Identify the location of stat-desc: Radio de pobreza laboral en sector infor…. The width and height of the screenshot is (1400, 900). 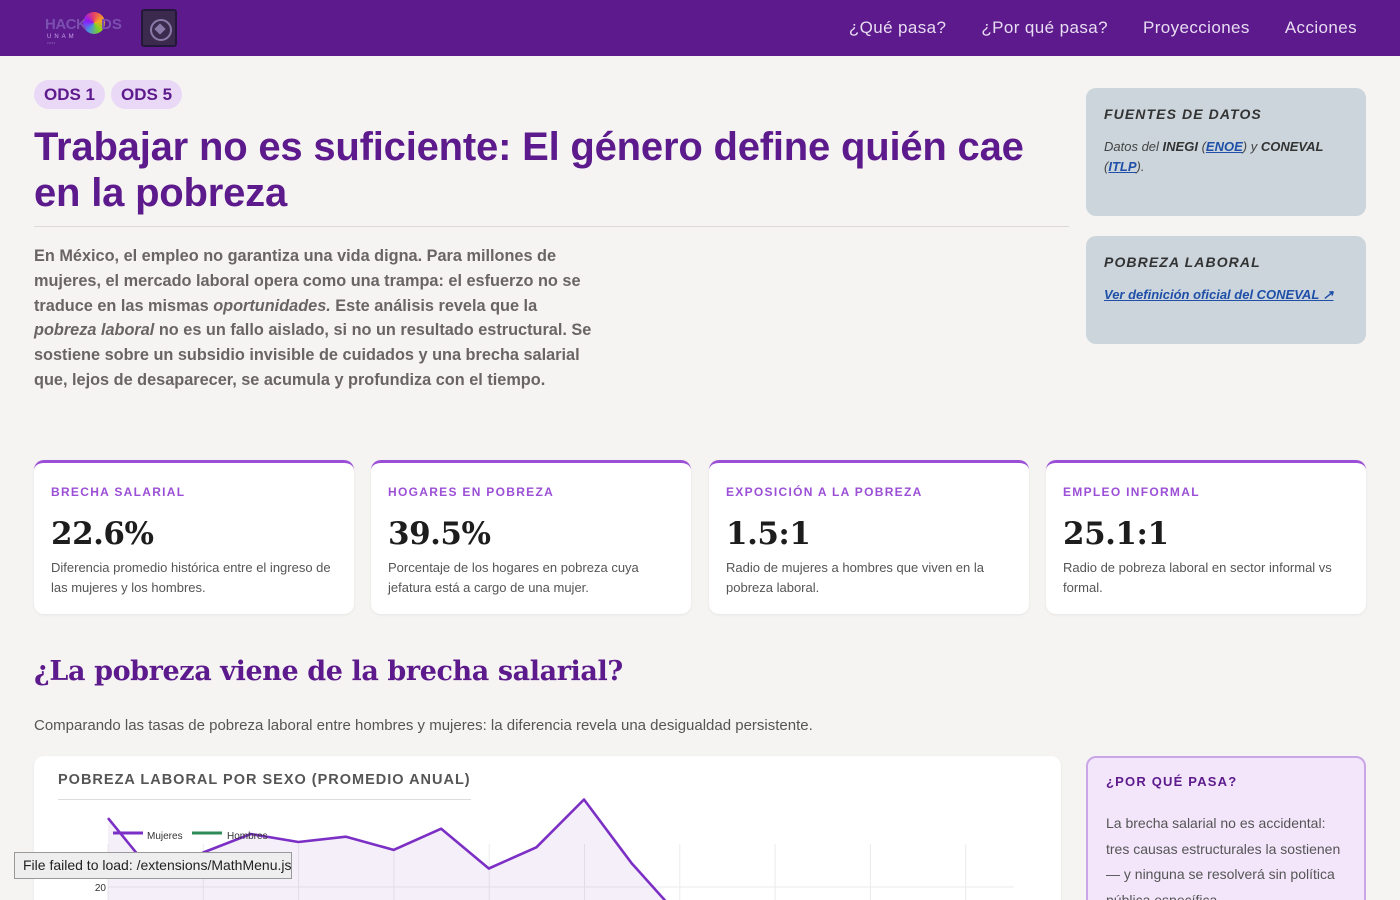
(1197, 577).